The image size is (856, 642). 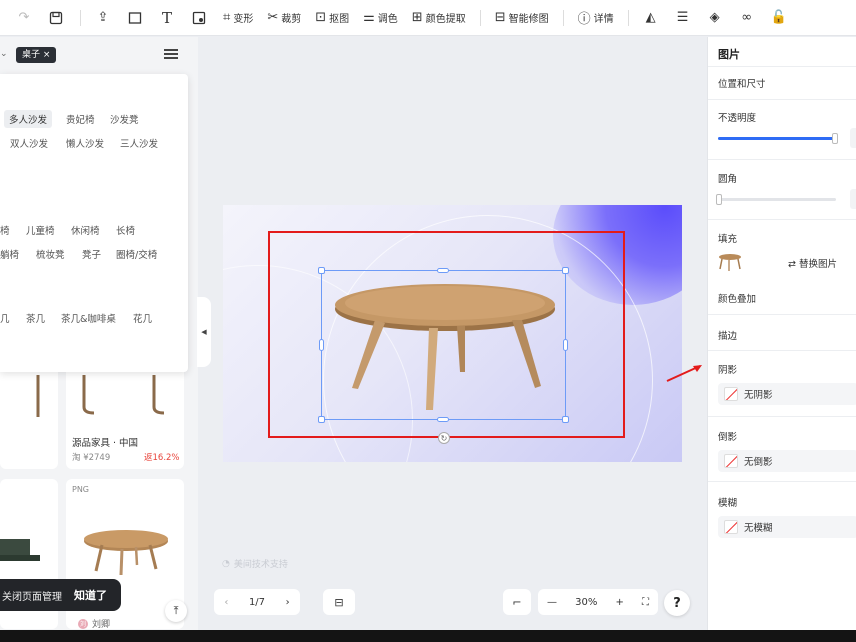 I want to click on adjust-color-button: ⚌ 调色, so click(x=380, y=17).